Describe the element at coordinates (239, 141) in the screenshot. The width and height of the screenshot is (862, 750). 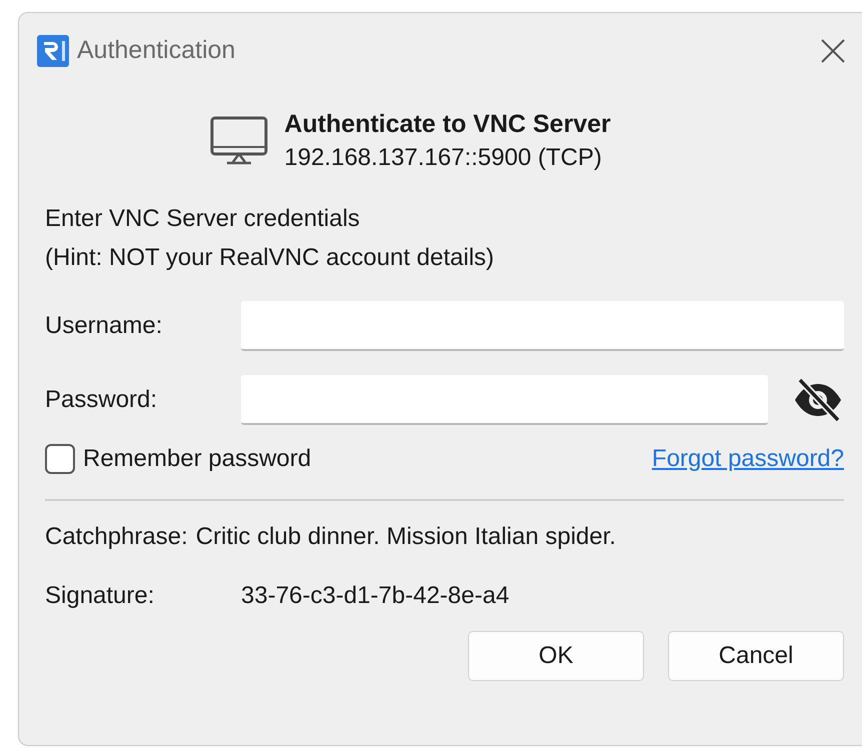
I see `monitor-icon` at that location.